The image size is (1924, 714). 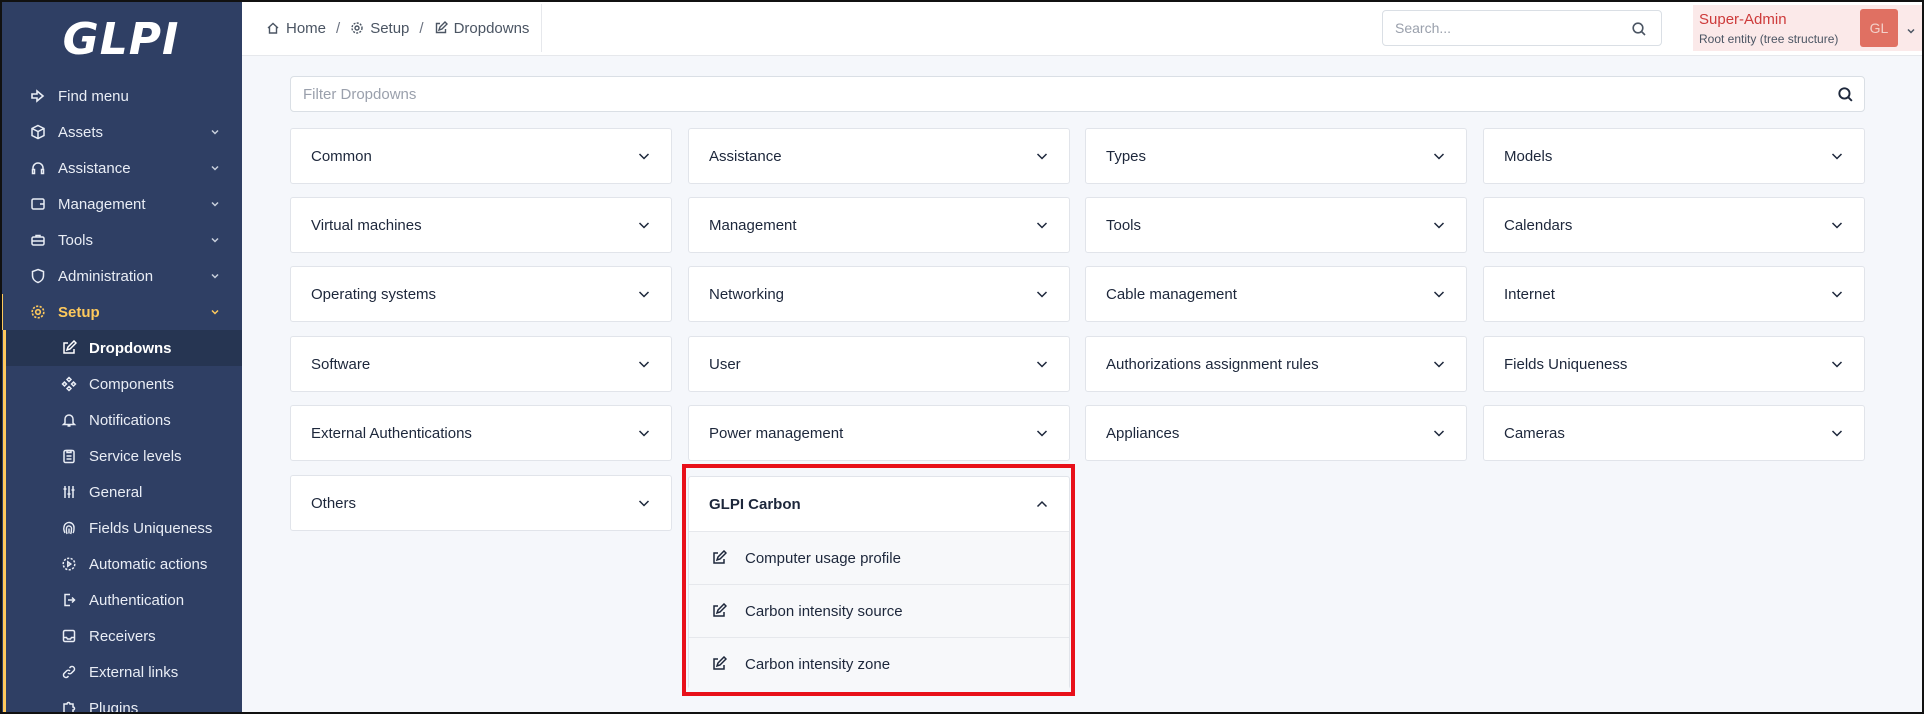 What do you see at coordinates (818, 664) in the screenshot?
I see `item-label: Carbon intensity zone` at bounding box center [818, 664].